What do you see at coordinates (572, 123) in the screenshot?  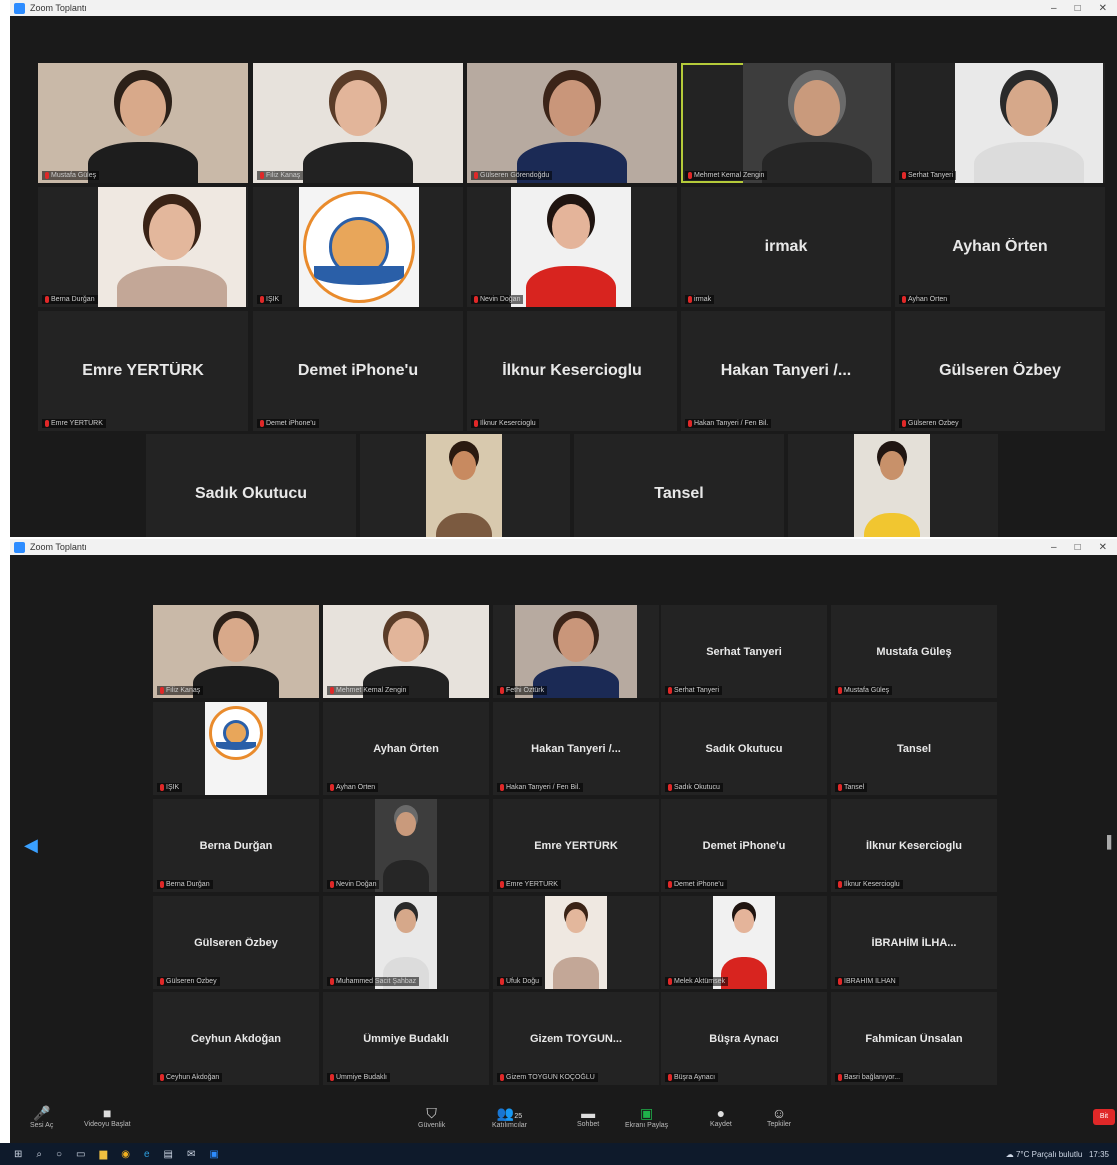 I see `participant-tile: Gülseren Görendoğdu` at bounding box center [572, 123].